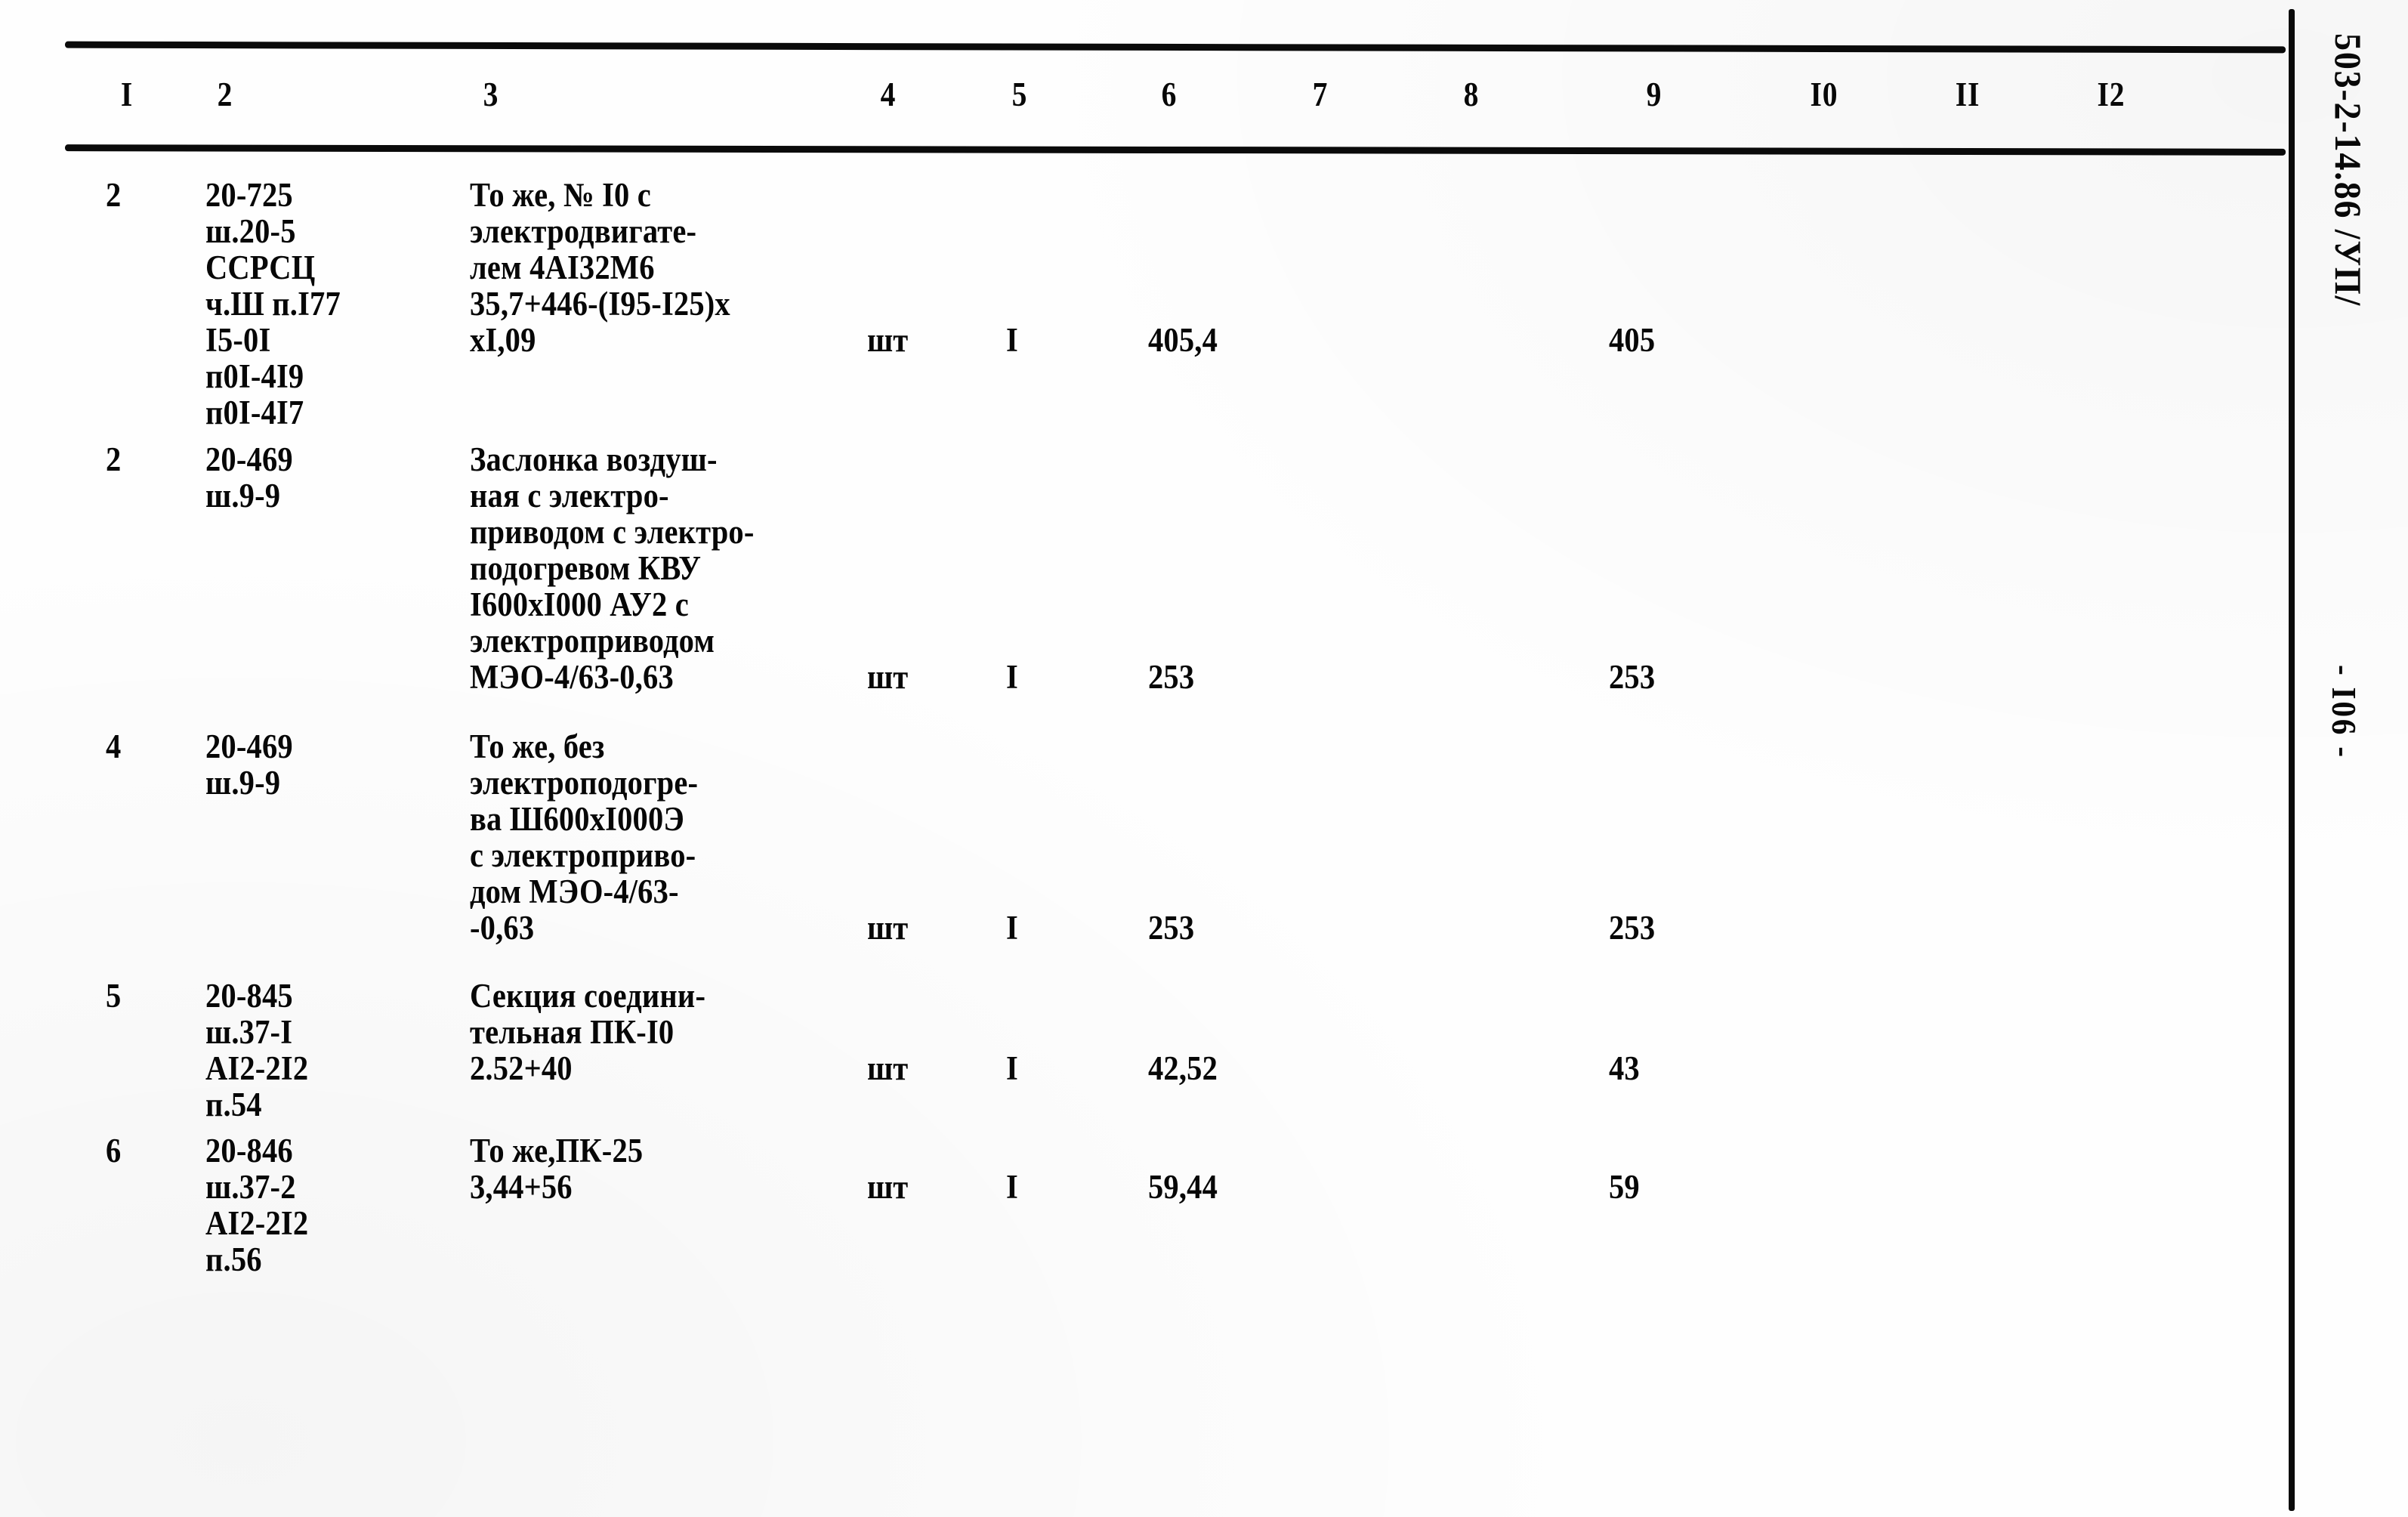 This screenshot has width=2408, height=1517. Describe the element at coordinates (1175, 150) in the screenshot. I see `table-header-rule` at that location.